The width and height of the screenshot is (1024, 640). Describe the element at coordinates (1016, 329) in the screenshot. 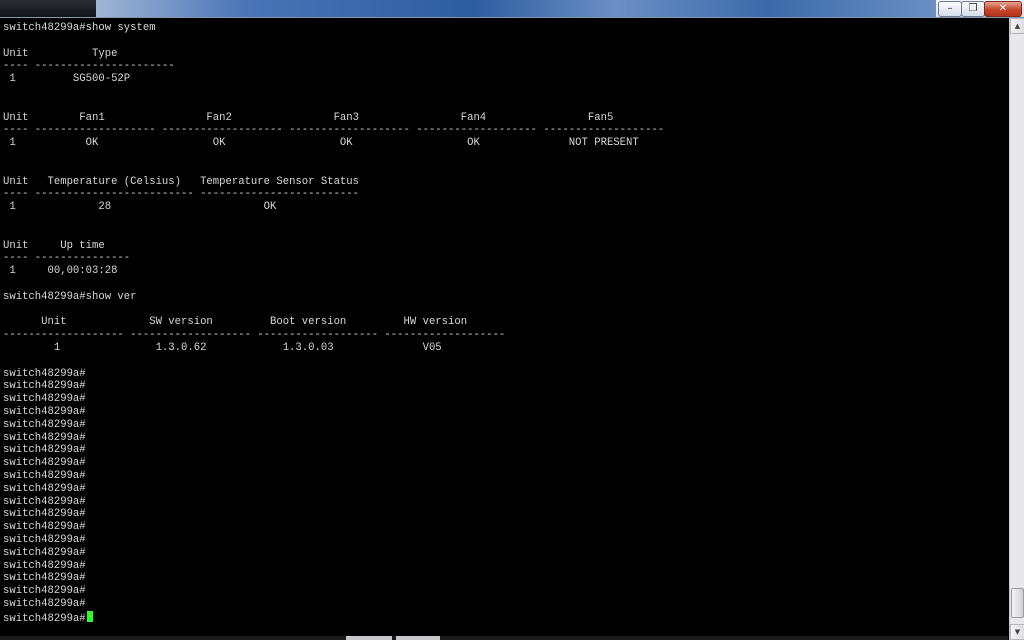

I see `vertical-scrollbar: ▲ ▼` at that location.